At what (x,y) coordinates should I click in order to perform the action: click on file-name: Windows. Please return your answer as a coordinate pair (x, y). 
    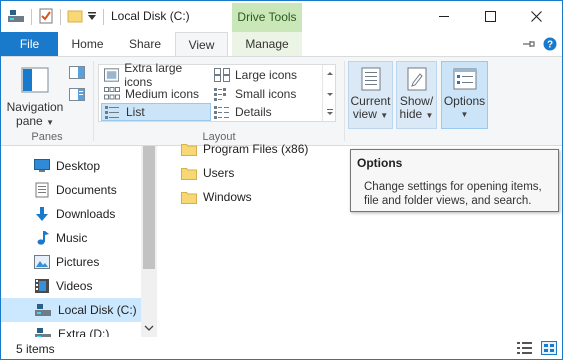
    Looking at the image, I should click on (227, 197).